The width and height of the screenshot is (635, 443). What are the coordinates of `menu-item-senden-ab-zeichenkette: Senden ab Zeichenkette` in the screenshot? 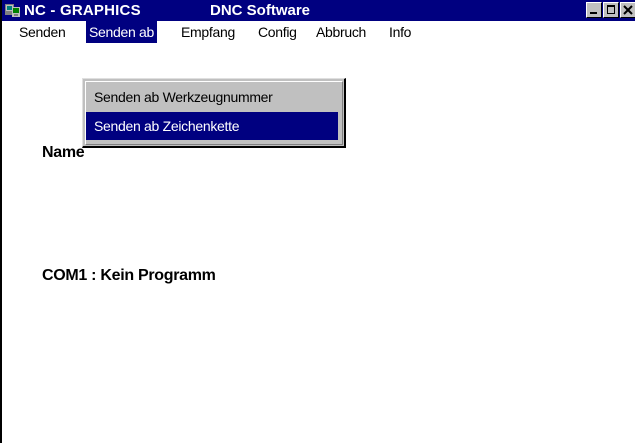 It's located at (212, 126).